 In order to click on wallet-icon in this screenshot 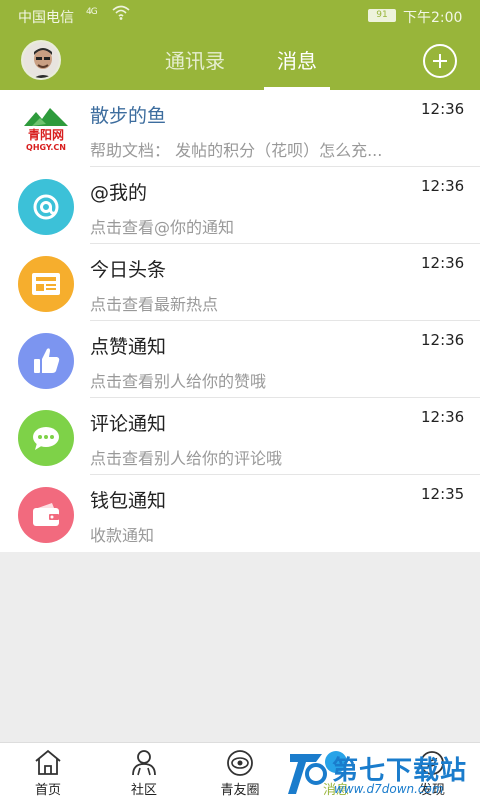, I will do `click(46, 515)`.